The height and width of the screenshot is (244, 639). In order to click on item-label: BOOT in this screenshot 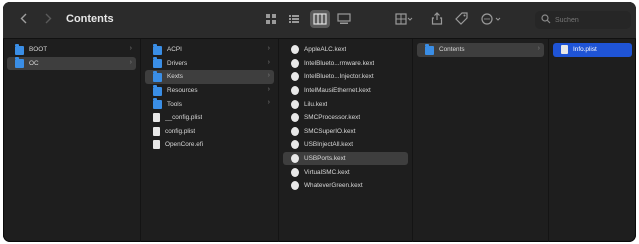, I will do `click(38, 50)`.